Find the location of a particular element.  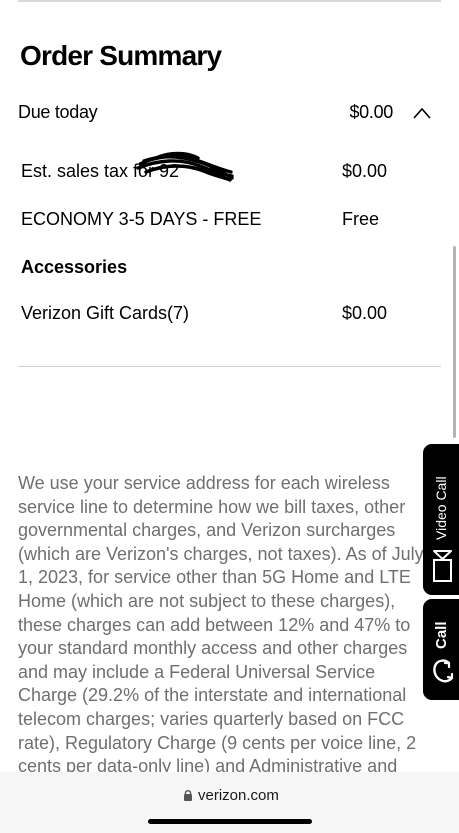

shipping-label: ECONOMY 3-5 DAYS - FREE is located at coordinates (141, 219).